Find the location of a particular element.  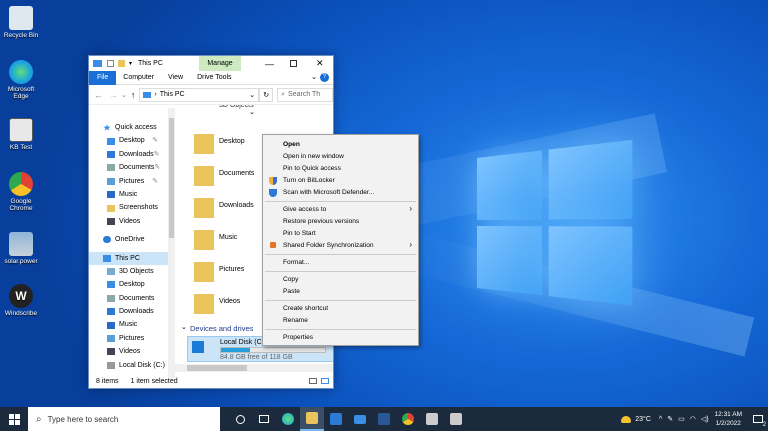

chevron-down-icon: ▾ is located at coordinates (130, 63).